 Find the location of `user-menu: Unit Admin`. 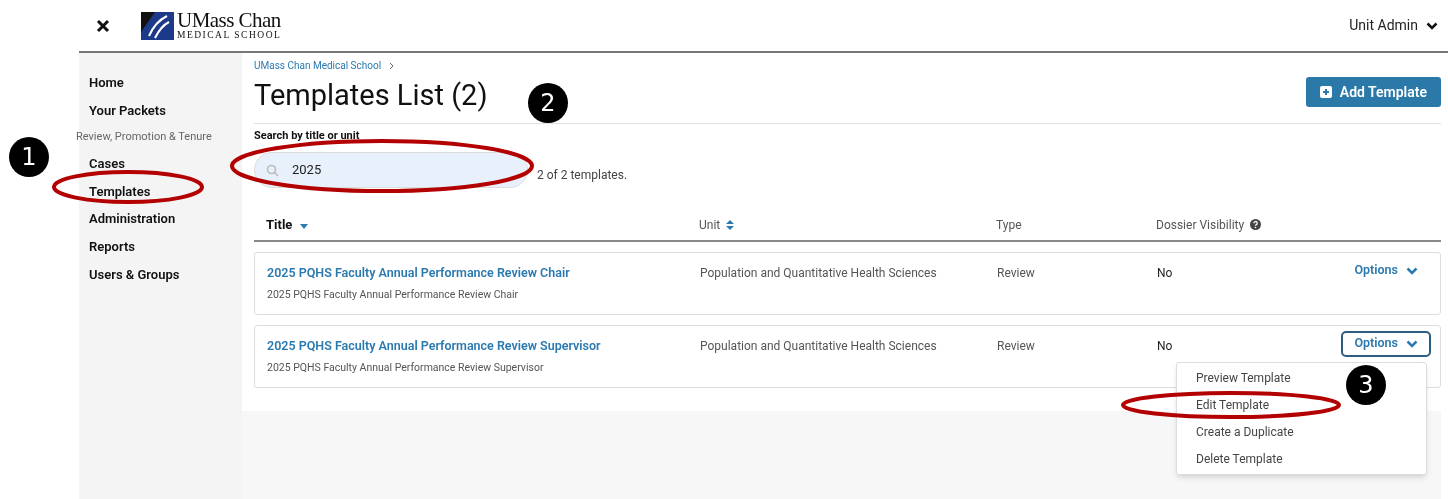

user-menu: Unit Admin is located at coordinates (1393, 25).